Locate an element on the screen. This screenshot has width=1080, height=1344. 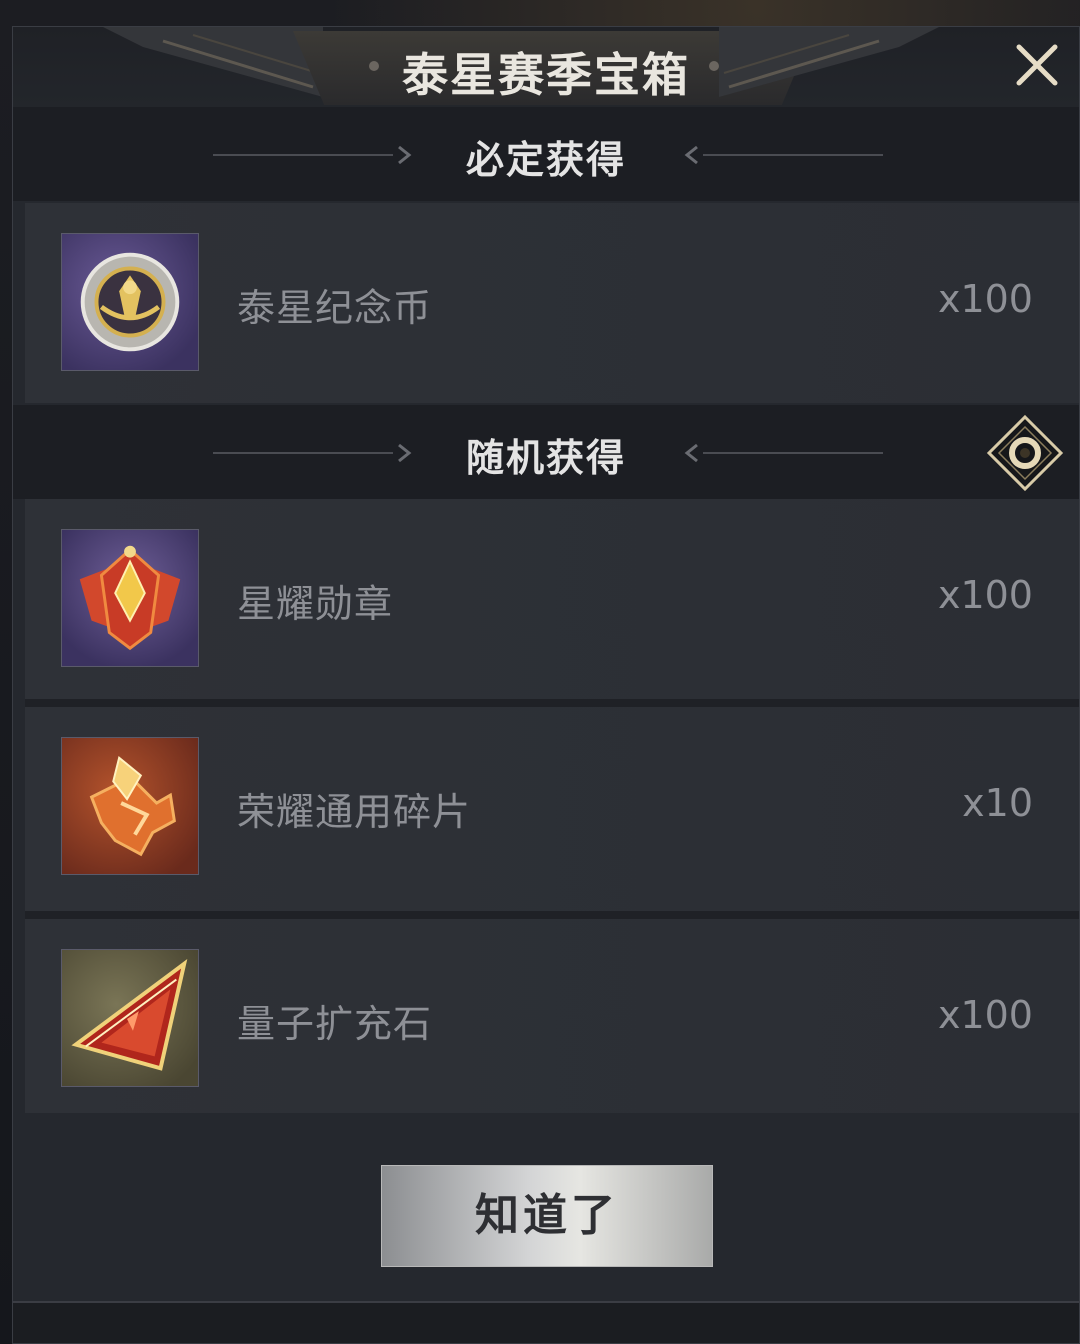
list-item-quantum-stone: 量子扩充石 x100 is located at coordinates (552, 1016).